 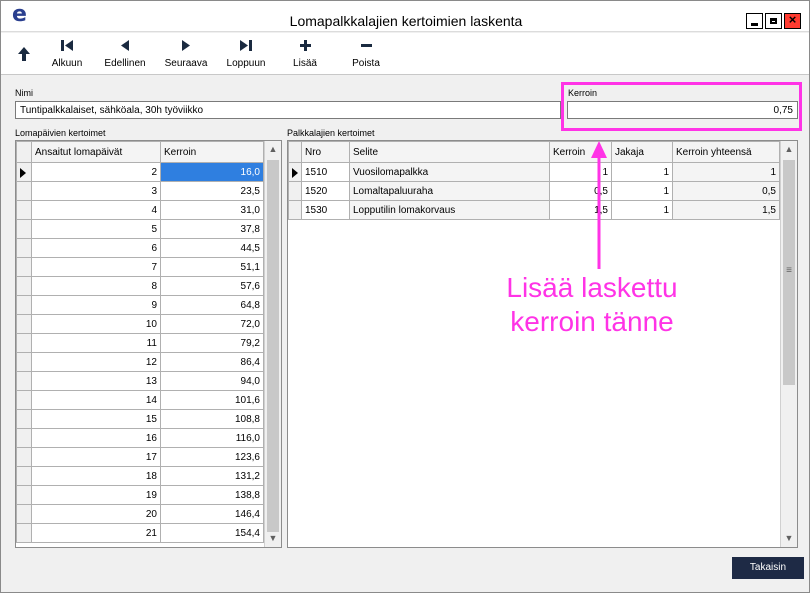 What do you see at coordinates (186, 54) in the screenshot?
I see `next-button: Seuraava` at bounding box center [186, 54].